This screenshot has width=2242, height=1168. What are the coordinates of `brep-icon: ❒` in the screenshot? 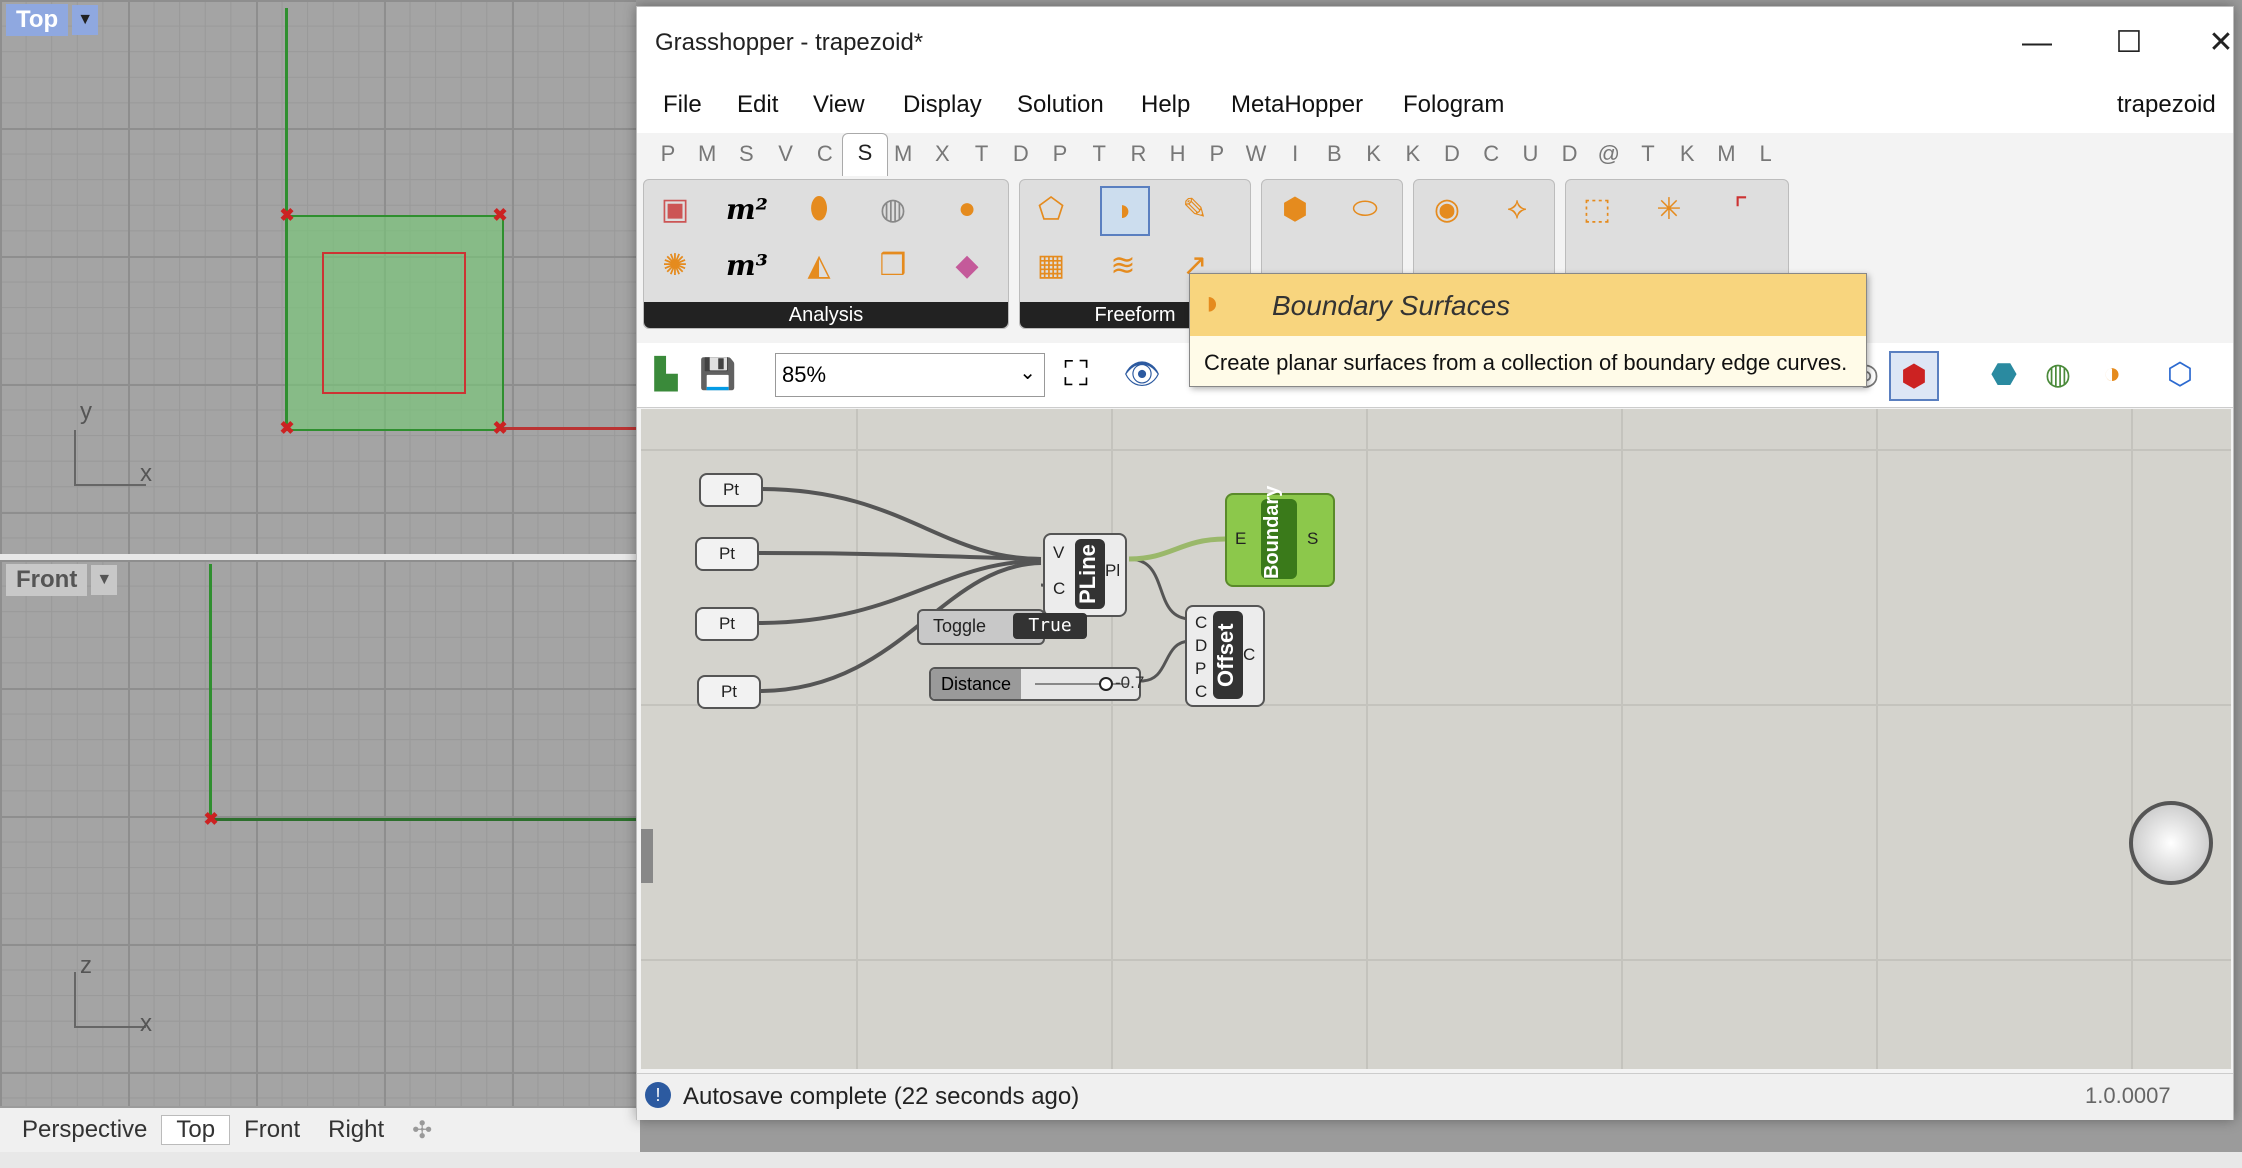 It's located at (893, 265).